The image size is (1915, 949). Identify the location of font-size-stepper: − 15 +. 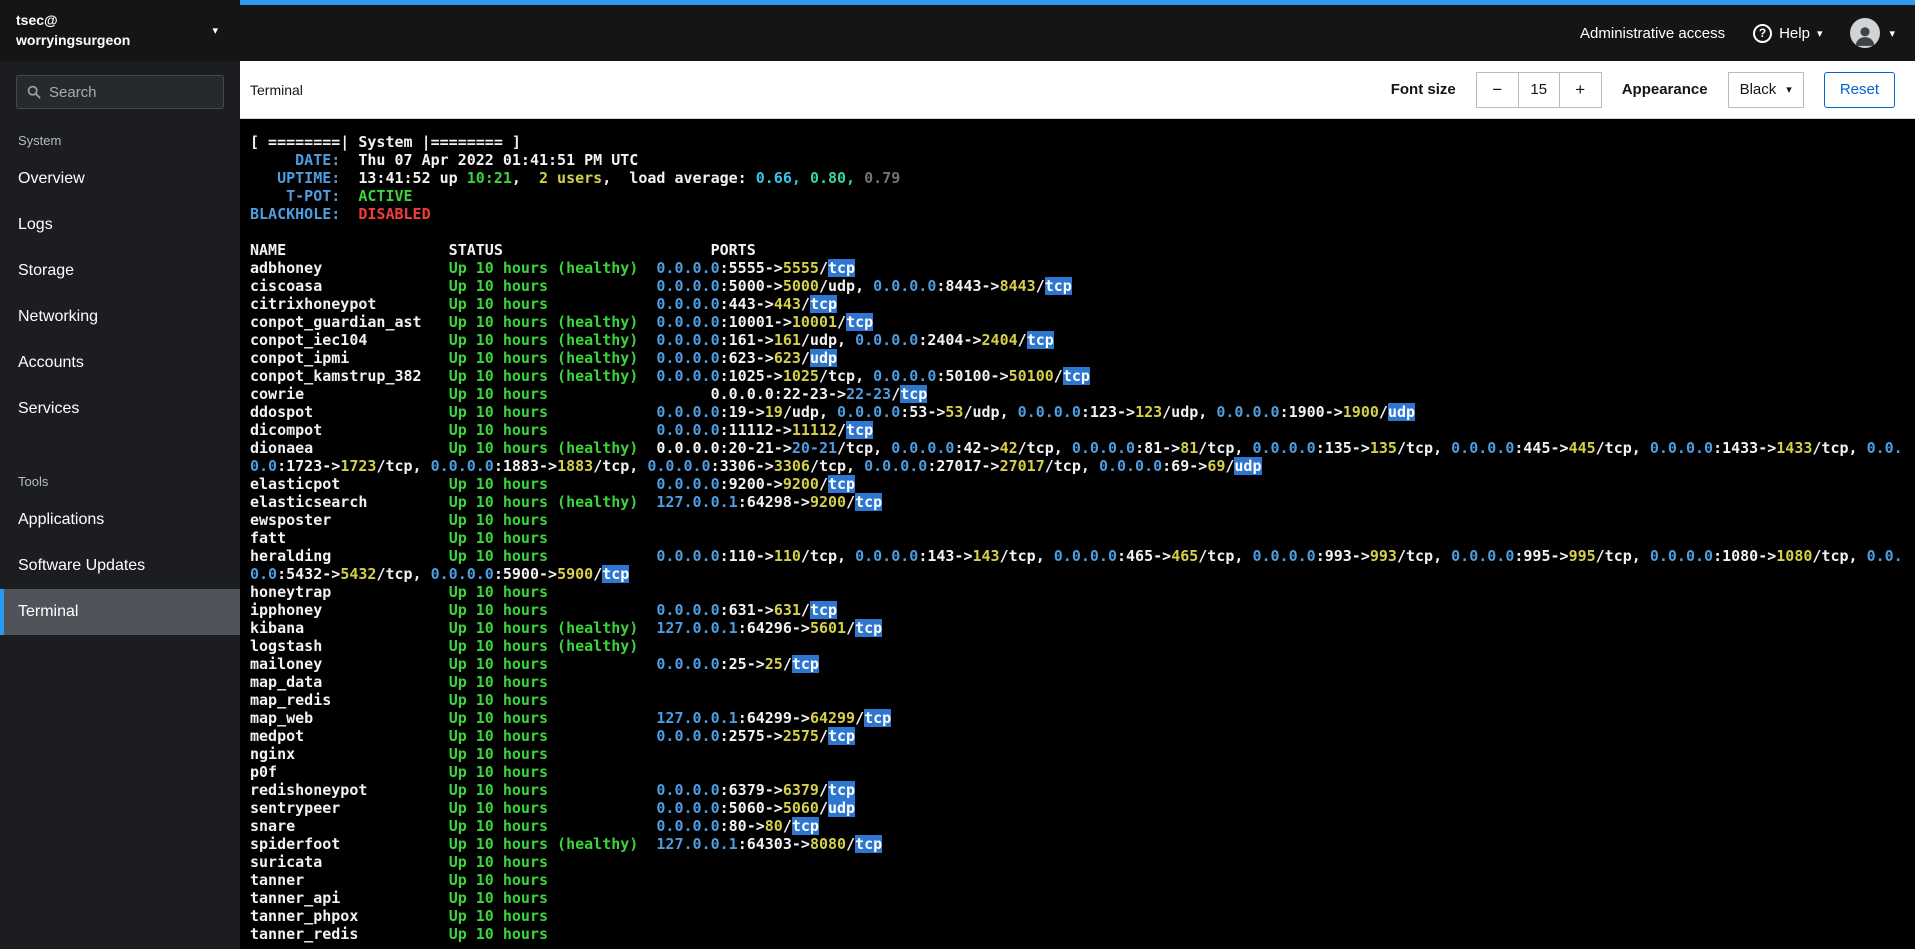
(1538, 89).